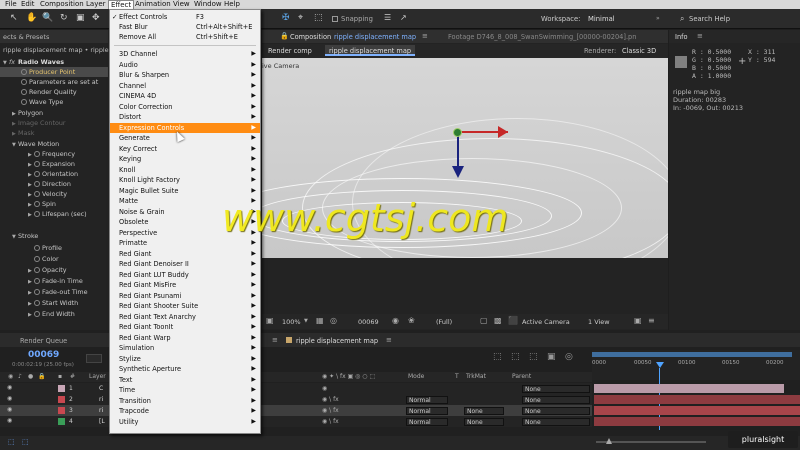 Image resolution: width=800 pixels, height=450 pixels. Describe the element at coordinates (275, 340) in the screenshot. I see `tab-close-icon: ≡` at that location.